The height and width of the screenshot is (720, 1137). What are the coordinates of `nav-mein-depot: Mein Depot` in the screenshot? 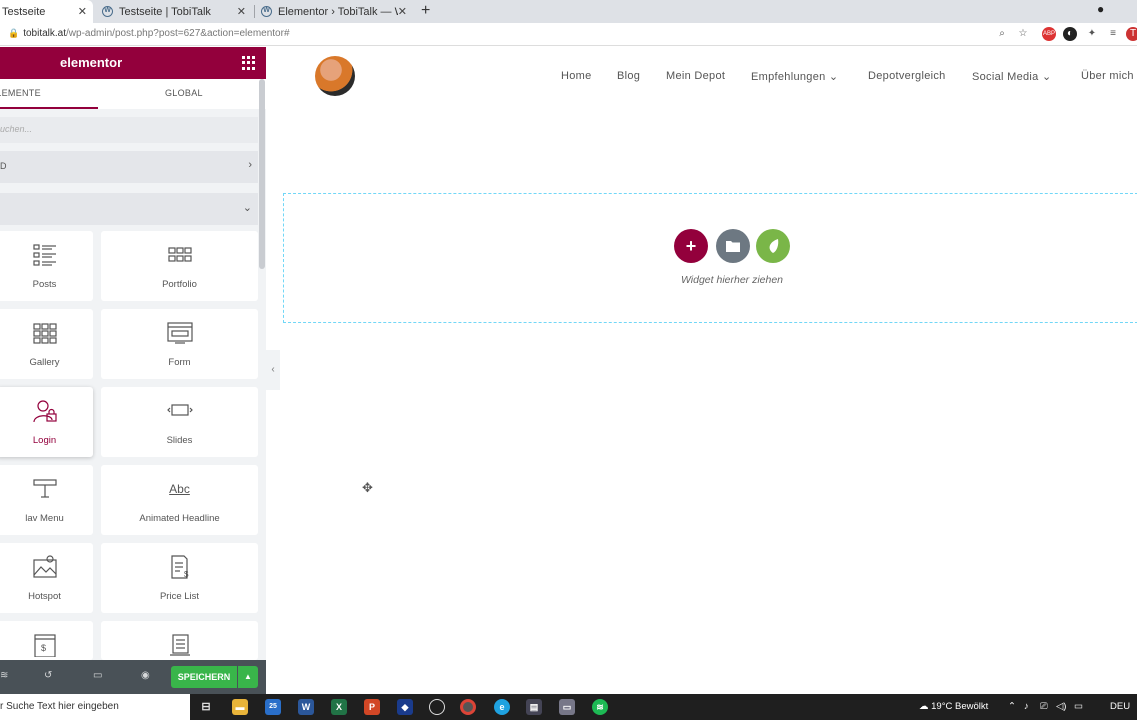 It's located at (695, 76).